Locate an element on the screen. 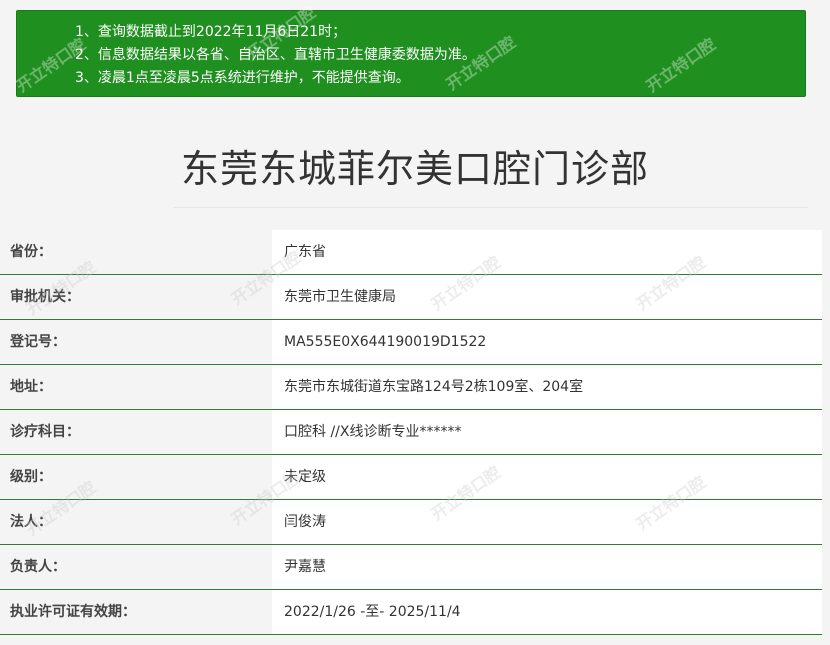  row-value-person-in-charge: 尹嘉慧 is located at coordinates (547, 567).